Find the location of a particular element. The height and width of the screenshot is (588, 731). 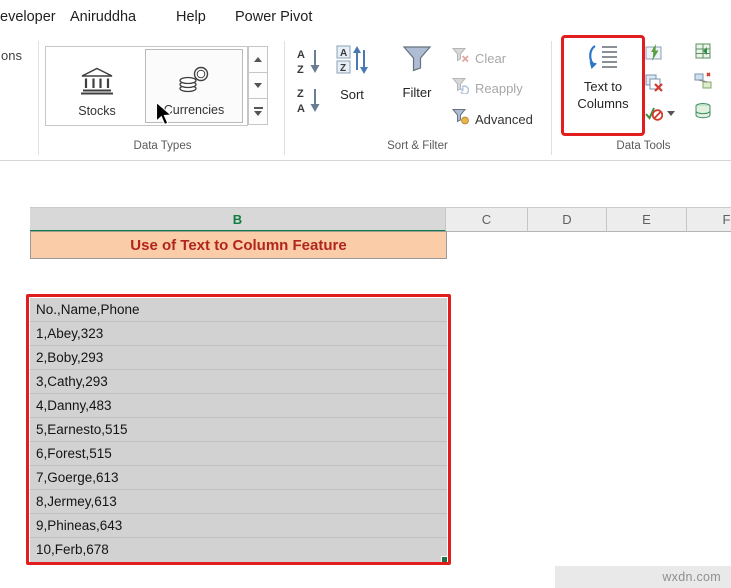

clear-filter-button: Clear is located at coordinates (479, 58).